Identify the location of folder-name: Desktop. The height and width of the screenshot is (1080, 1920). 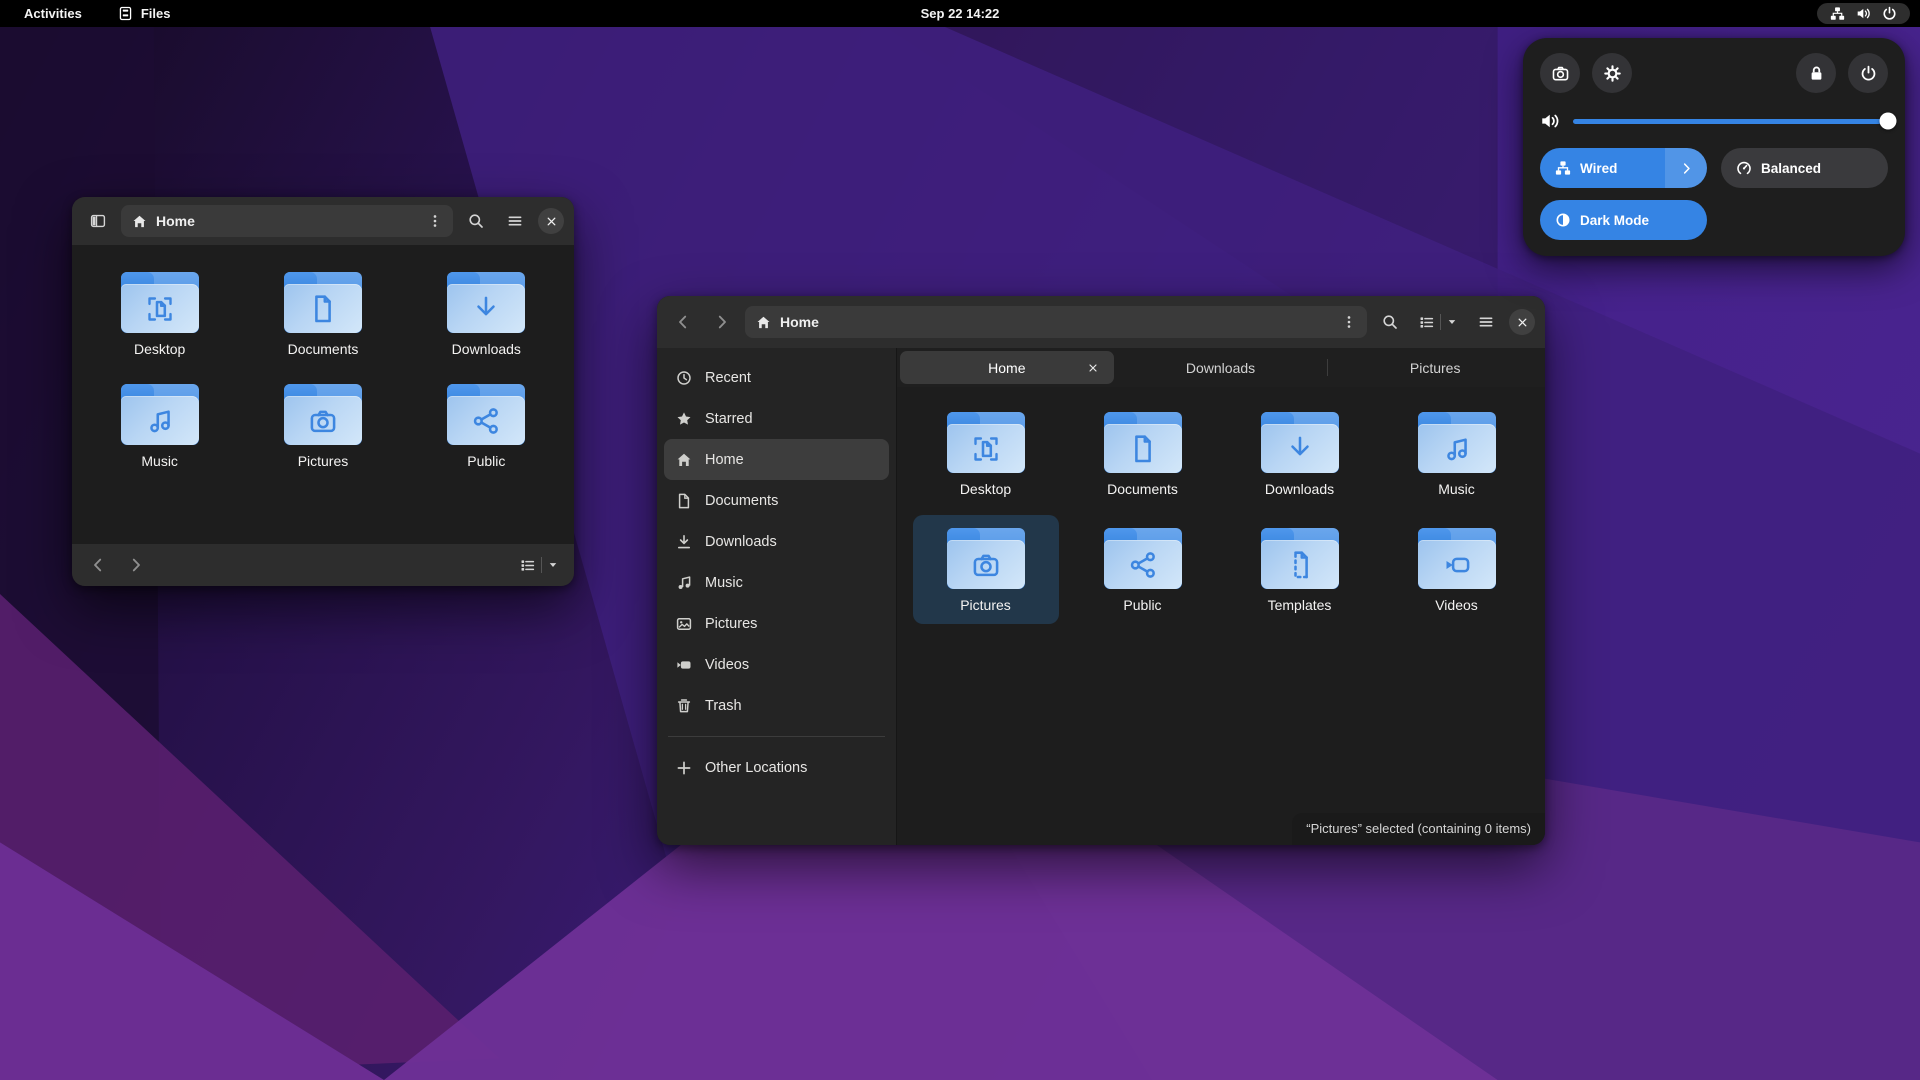
(159, 349).